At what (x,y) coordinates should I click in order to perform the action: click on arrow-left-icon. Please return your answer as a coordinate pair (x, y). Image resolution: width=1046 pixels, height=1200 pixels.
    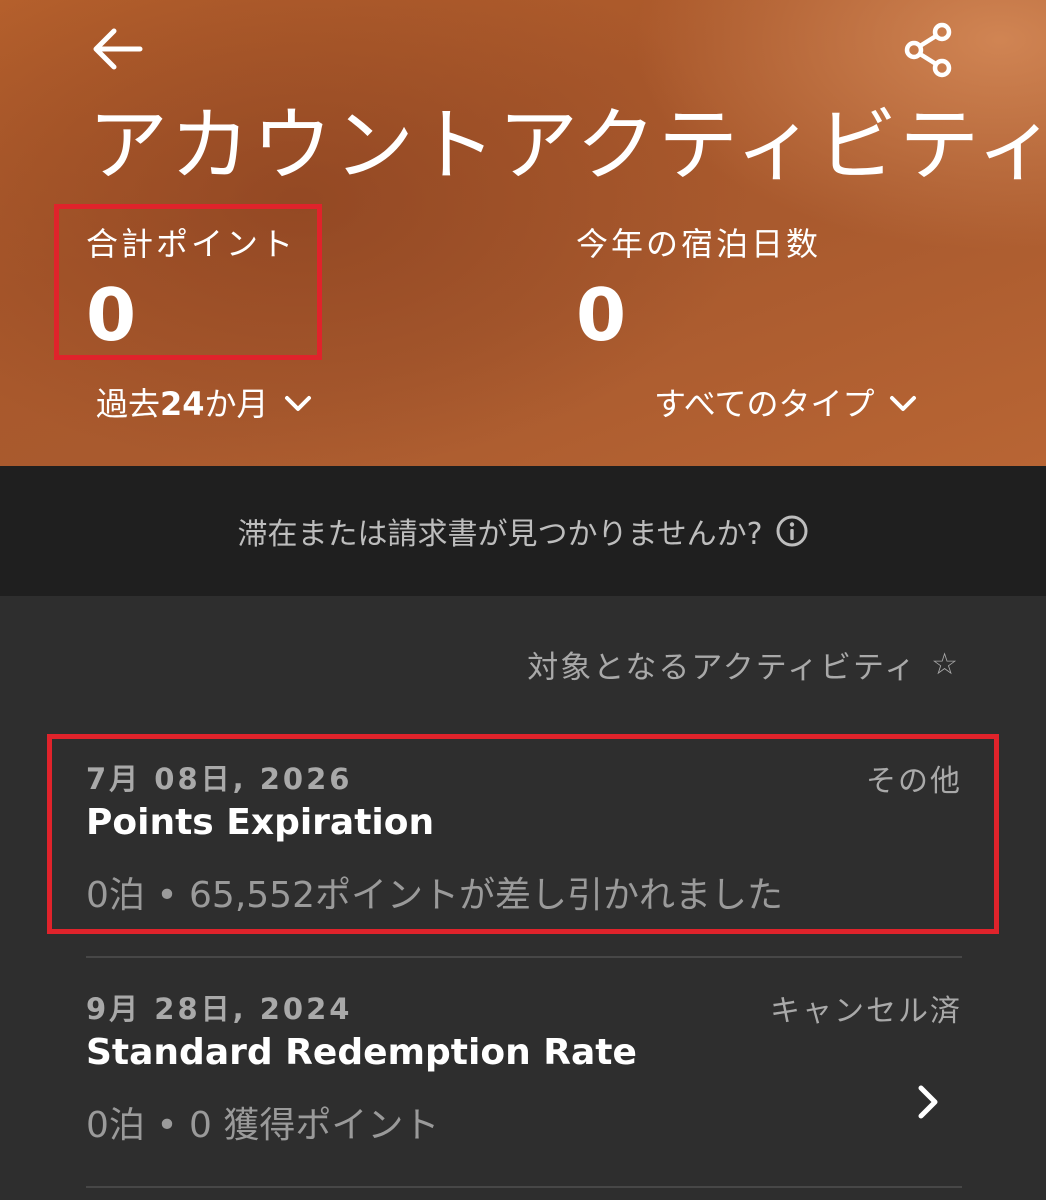
    Looking at the image, I should click on (118, 49).